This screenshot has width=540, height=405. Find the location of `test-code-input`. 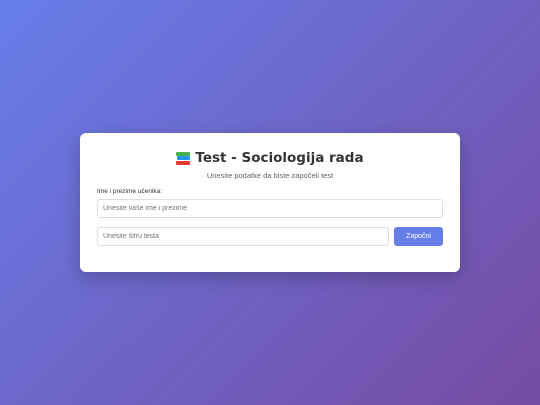

test-code-input is located at coordinates (243, 236).